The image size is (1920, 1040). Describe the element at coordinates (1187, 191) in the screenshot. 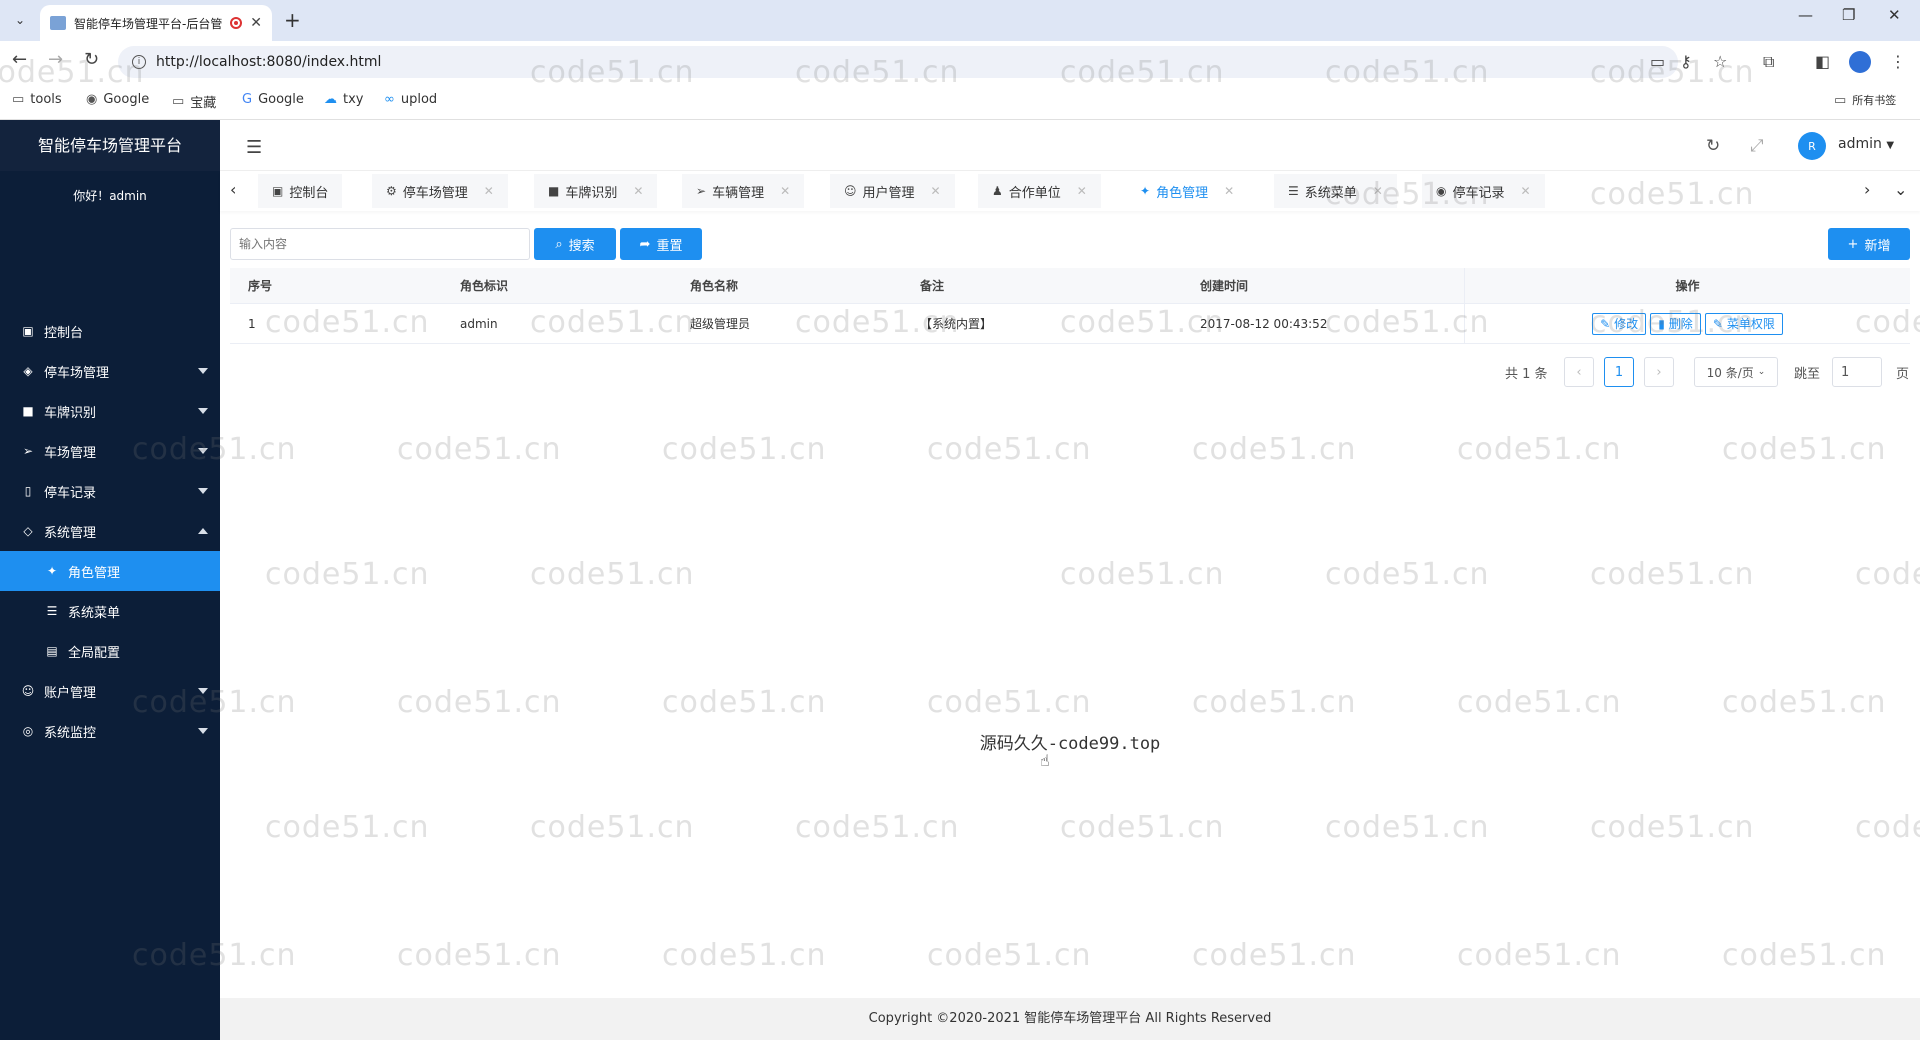

I see `tab-role-management: ✦ 角色管理 ✕` at that location.